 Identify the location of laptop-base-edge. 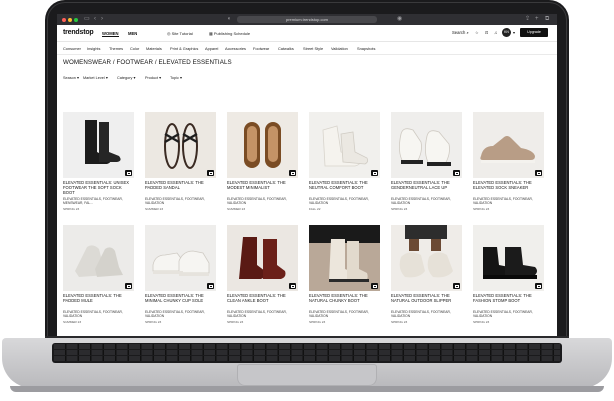
(307, 389).